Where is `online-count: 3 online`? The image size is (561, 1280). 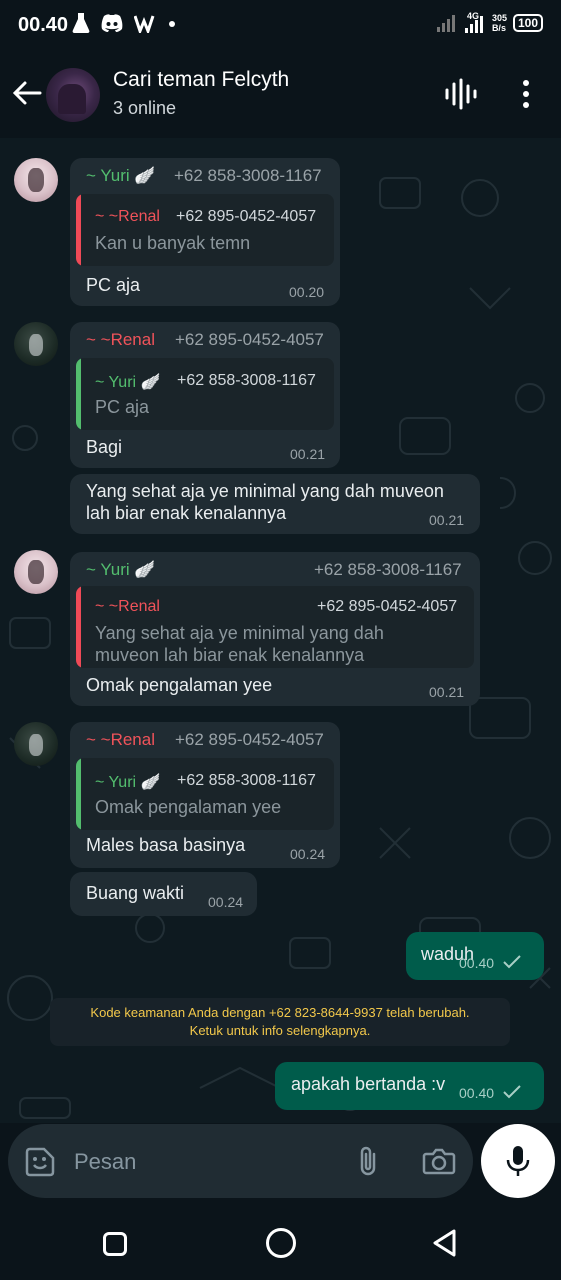
online-count: 3 online is located at coordinates (145, 108).